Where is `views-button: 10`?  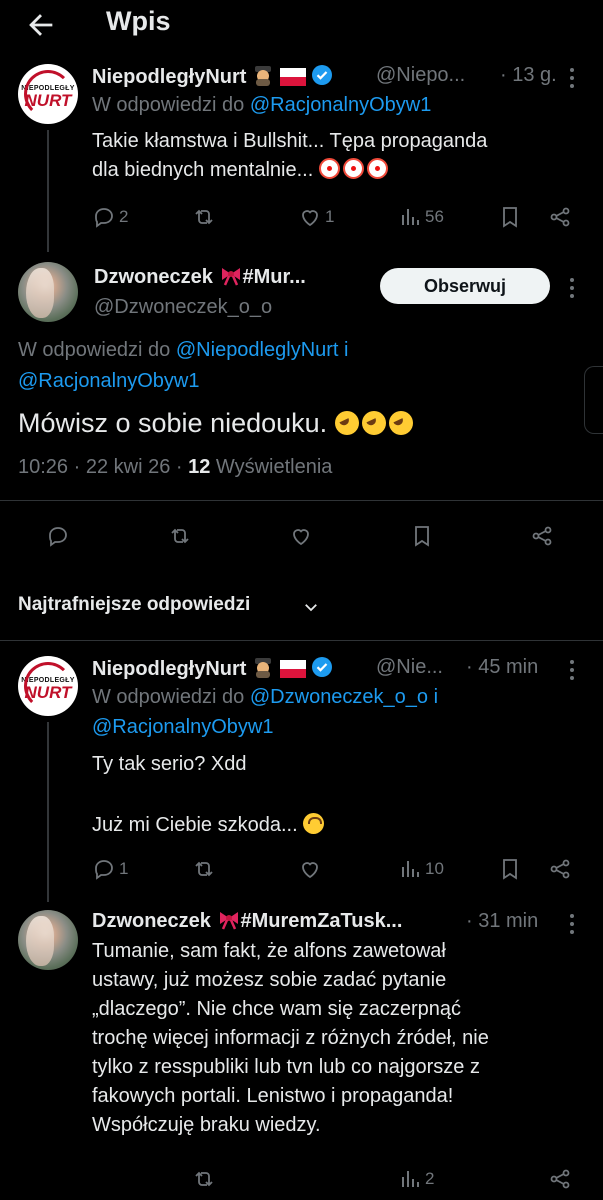 views-button: 10 is located at coordinates (421, 869).